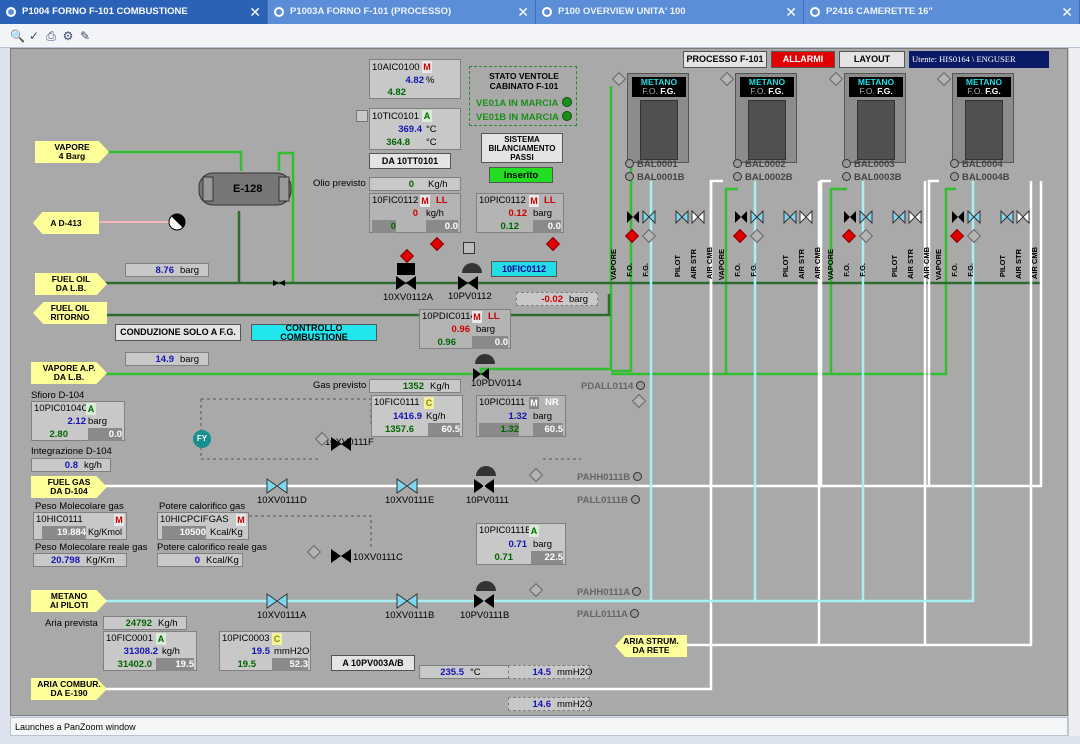  What do you see at coordinates (610, 592) in the screenshot?
I see `pahh0111a-label: PAHH0111A` at bounding box center [610, 592].